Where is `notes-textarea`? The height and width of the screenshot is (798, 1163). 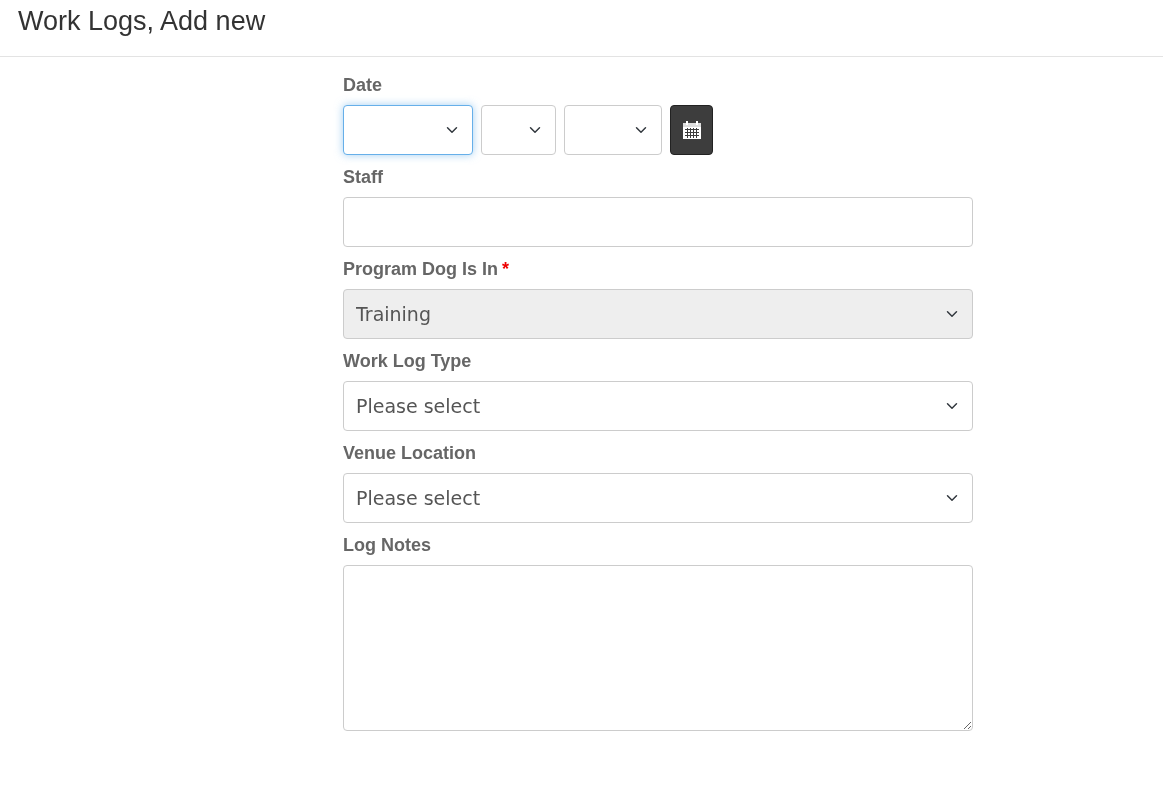 notes-textarea is located at coordinates (658, 648).